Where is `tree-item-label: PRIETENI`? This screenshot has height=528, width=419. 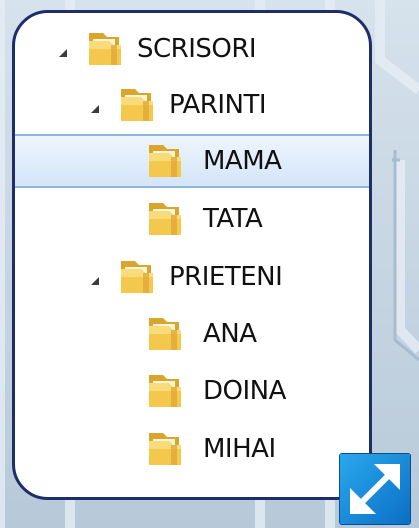
tree-item-label: PRIETENI is located at coordinates (226, 277).